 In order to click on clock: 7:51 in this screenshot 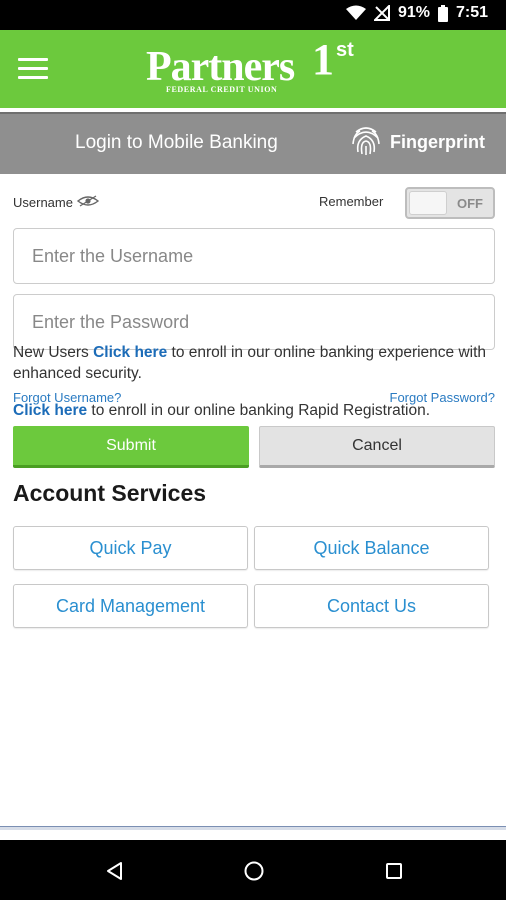, I will do `click(471, 12)`.